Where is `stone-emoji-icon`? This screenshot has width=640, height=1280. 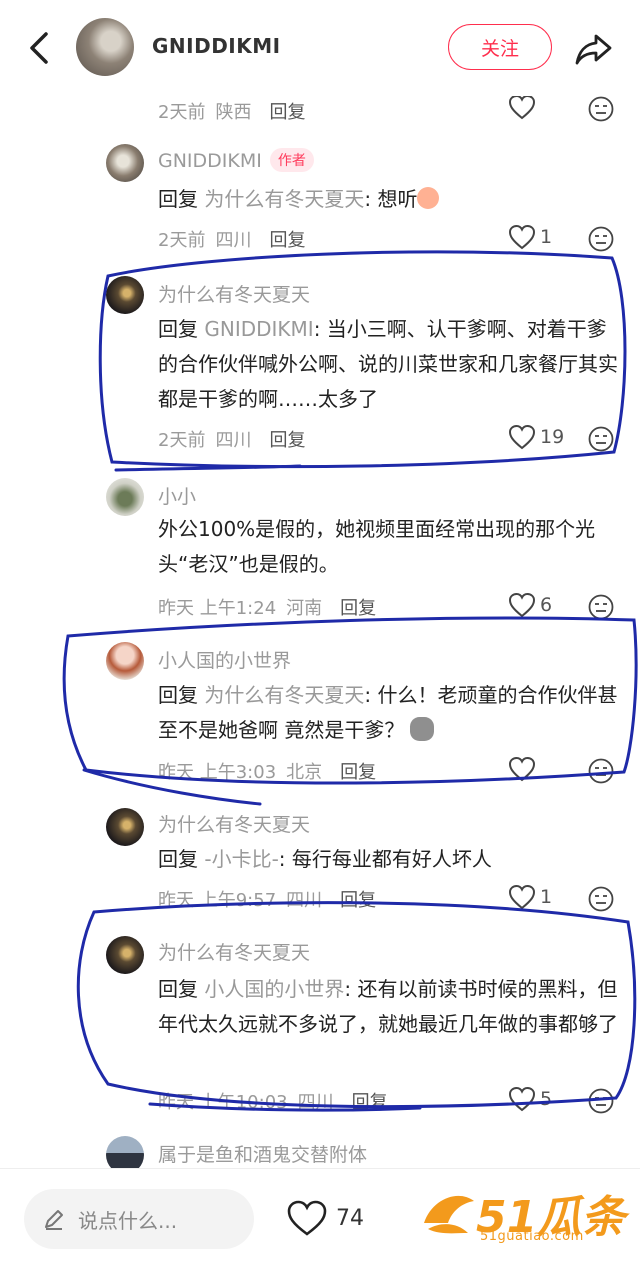 stone-emoji-icon is located at coordinates (422, 729).